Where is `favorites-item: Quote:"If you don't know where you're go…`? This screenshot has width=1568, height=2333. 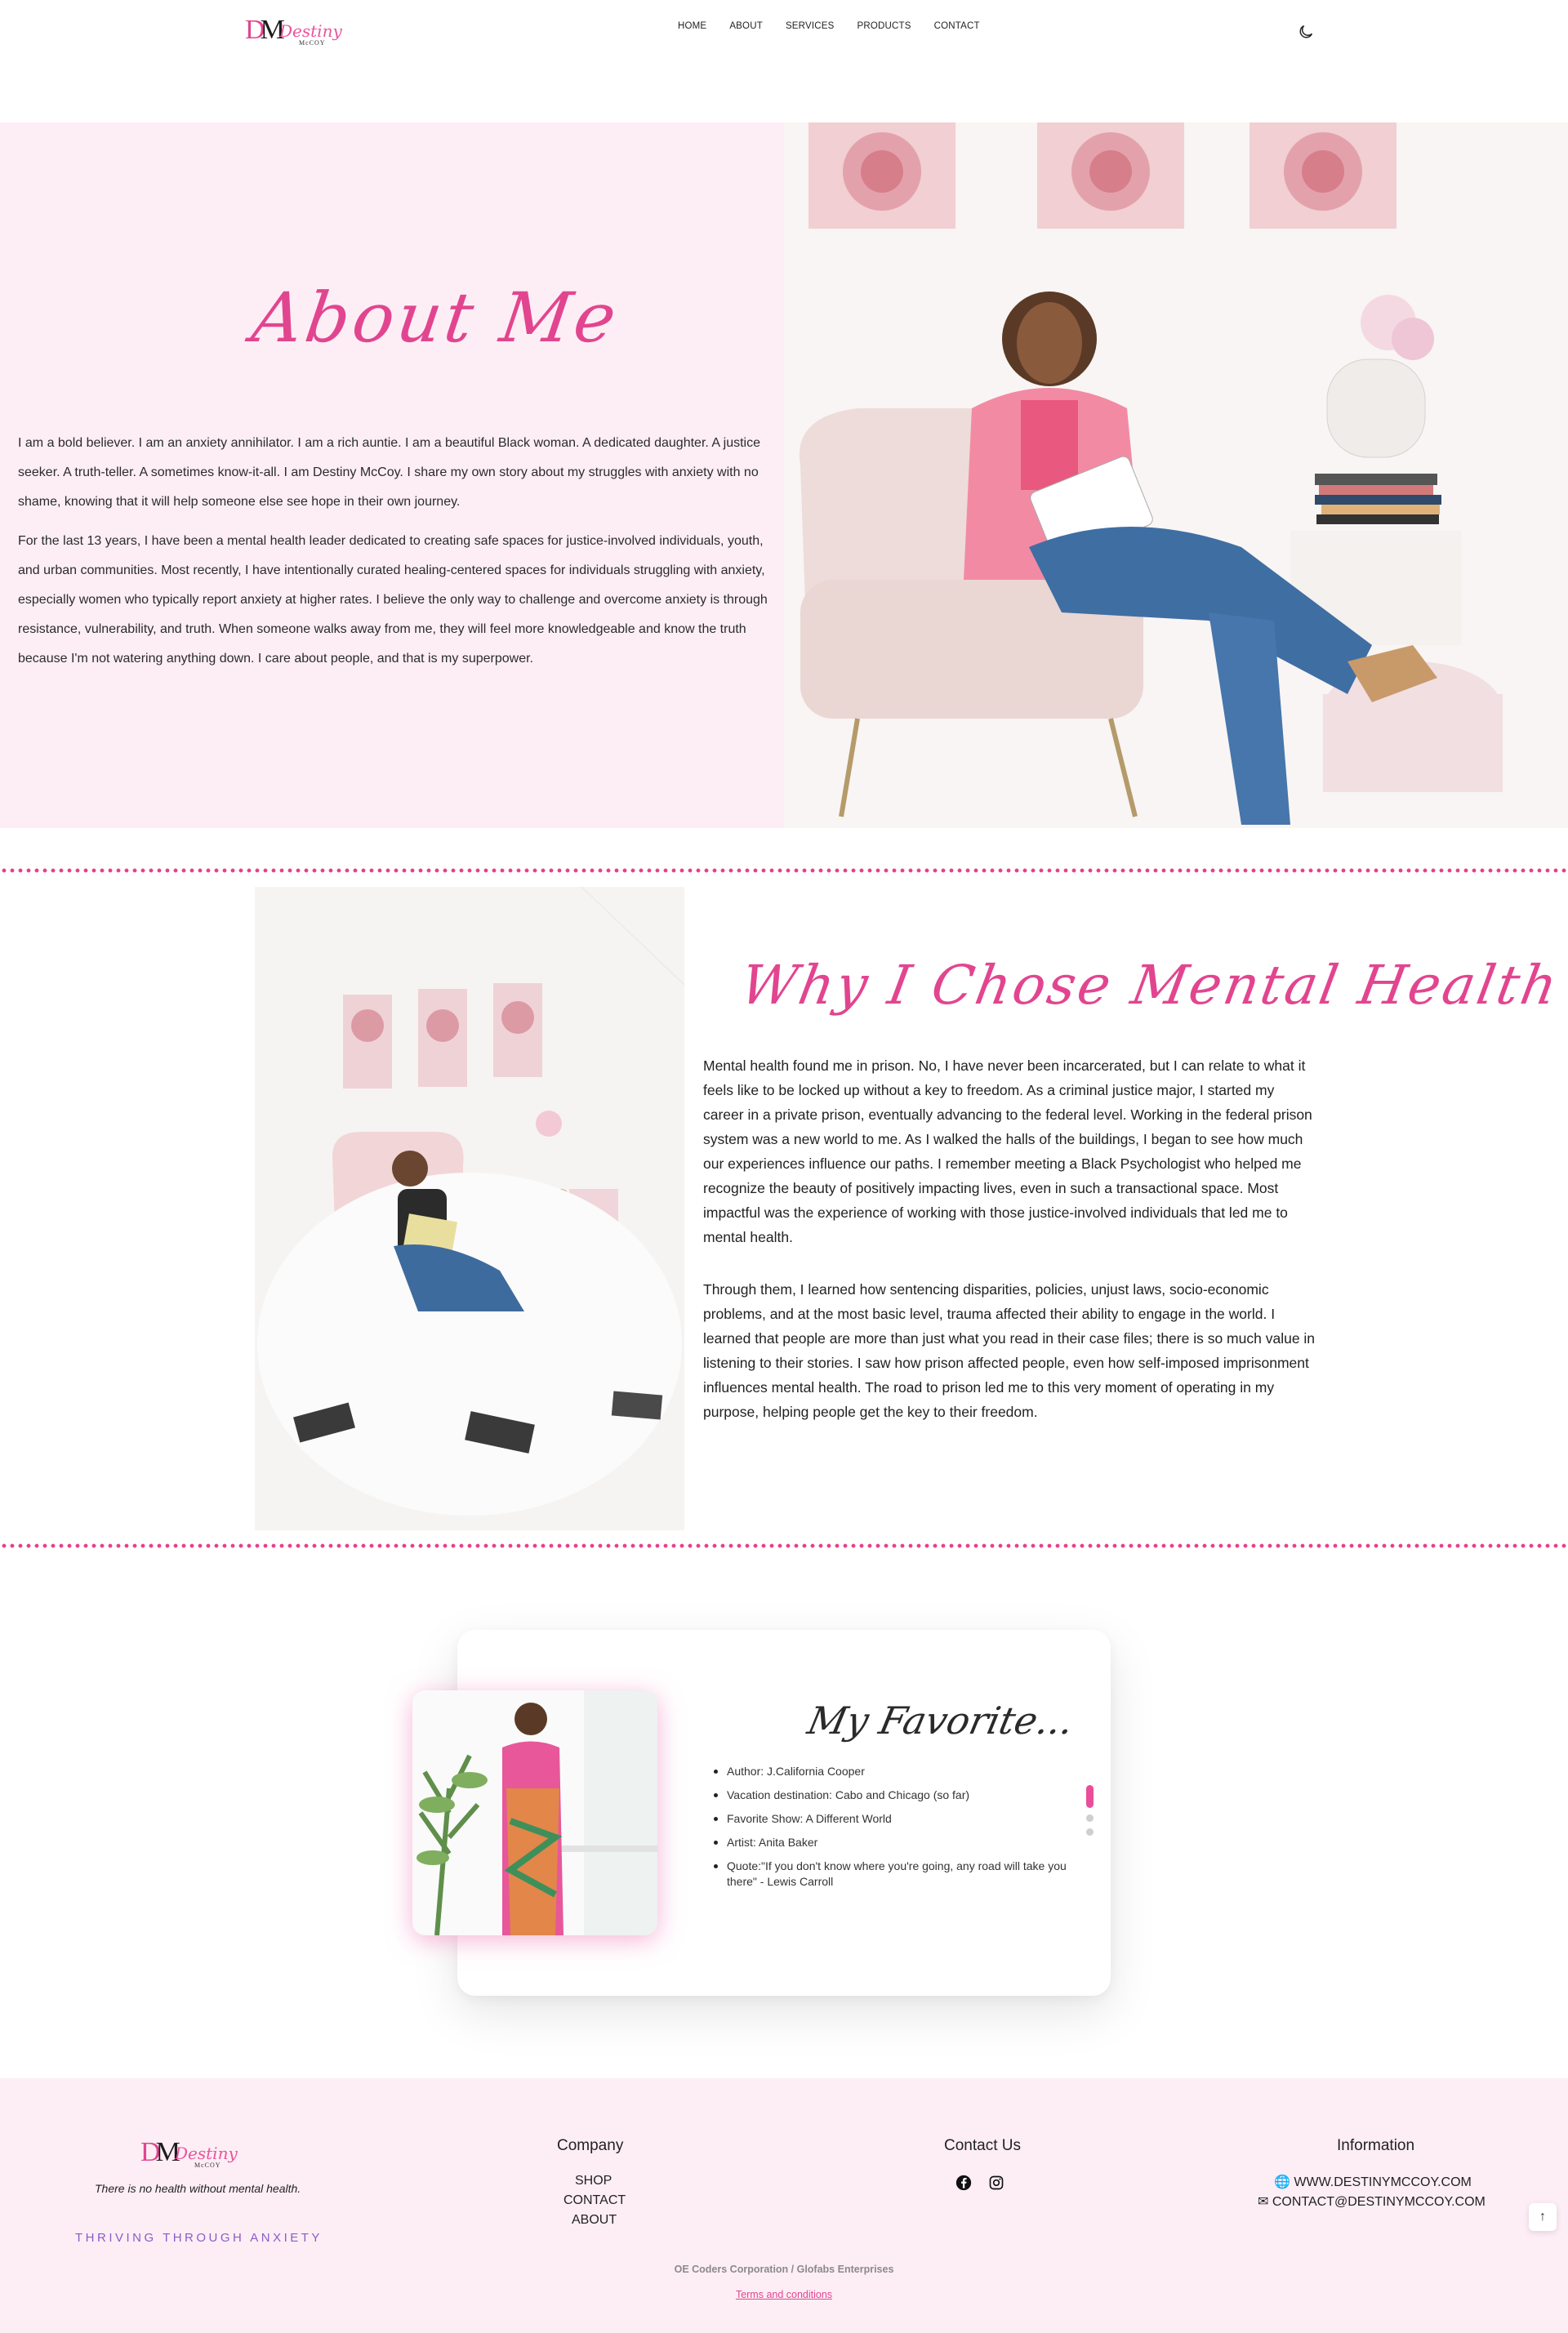
favorites-item: Quote:"If you don't know where you're go… is located at coordinates (892, 1875).